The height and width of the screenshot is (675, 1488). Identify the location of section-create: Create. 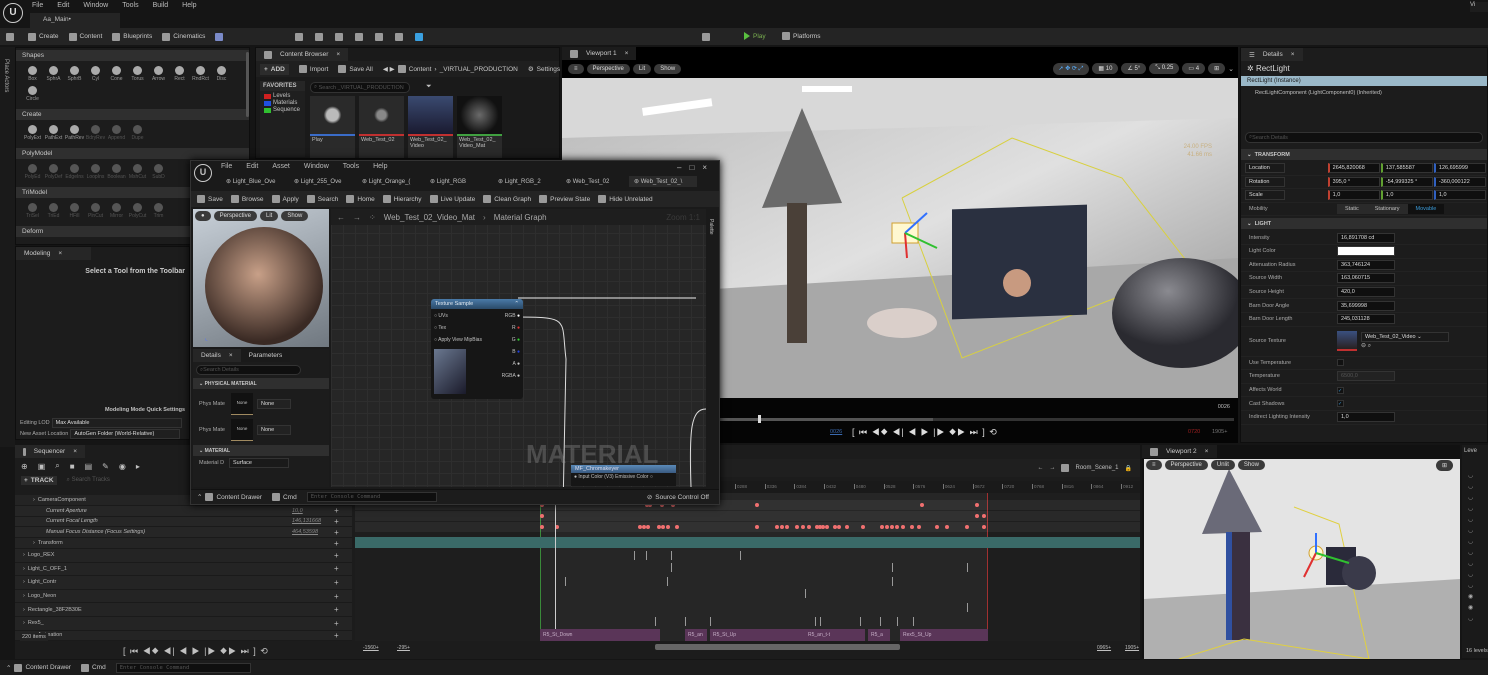
(132, 114).